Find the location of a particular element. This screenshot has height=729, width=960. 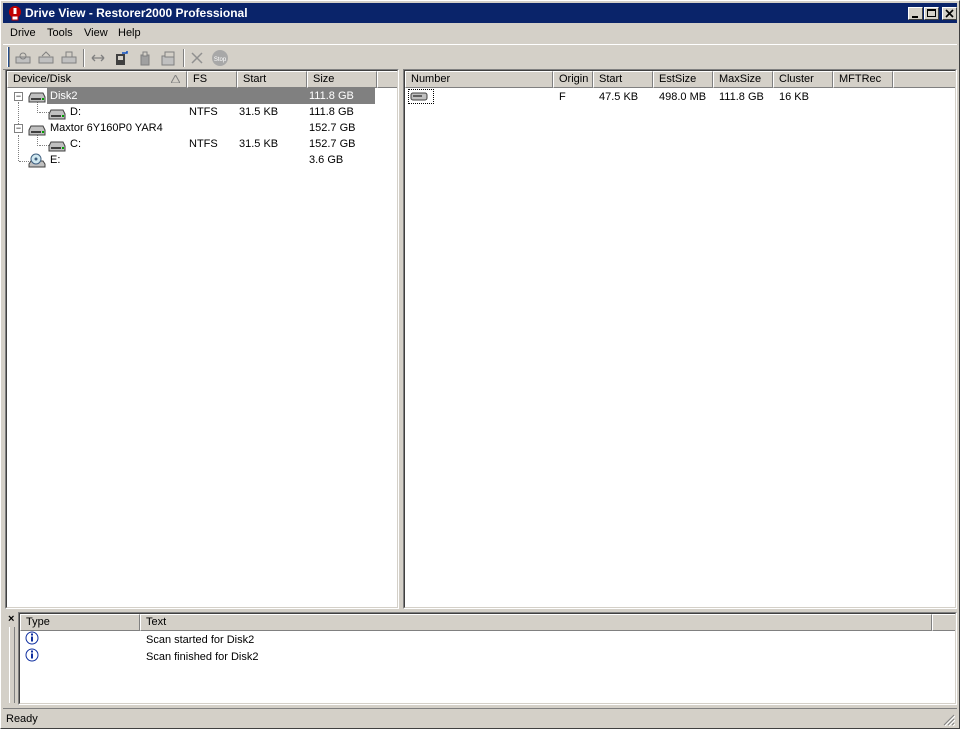

scan-drive-button is located at coordinates (23, 58).